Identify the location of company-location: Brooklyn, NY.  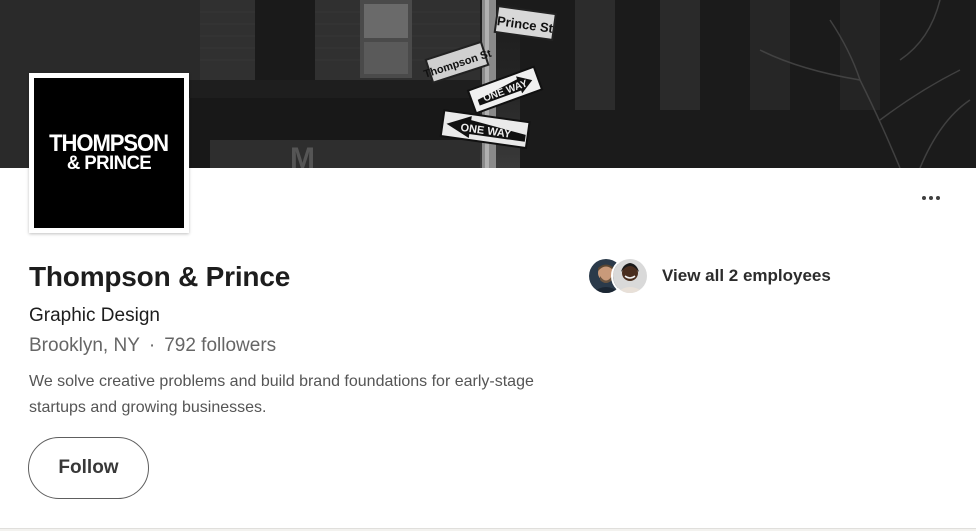
(84, 345).